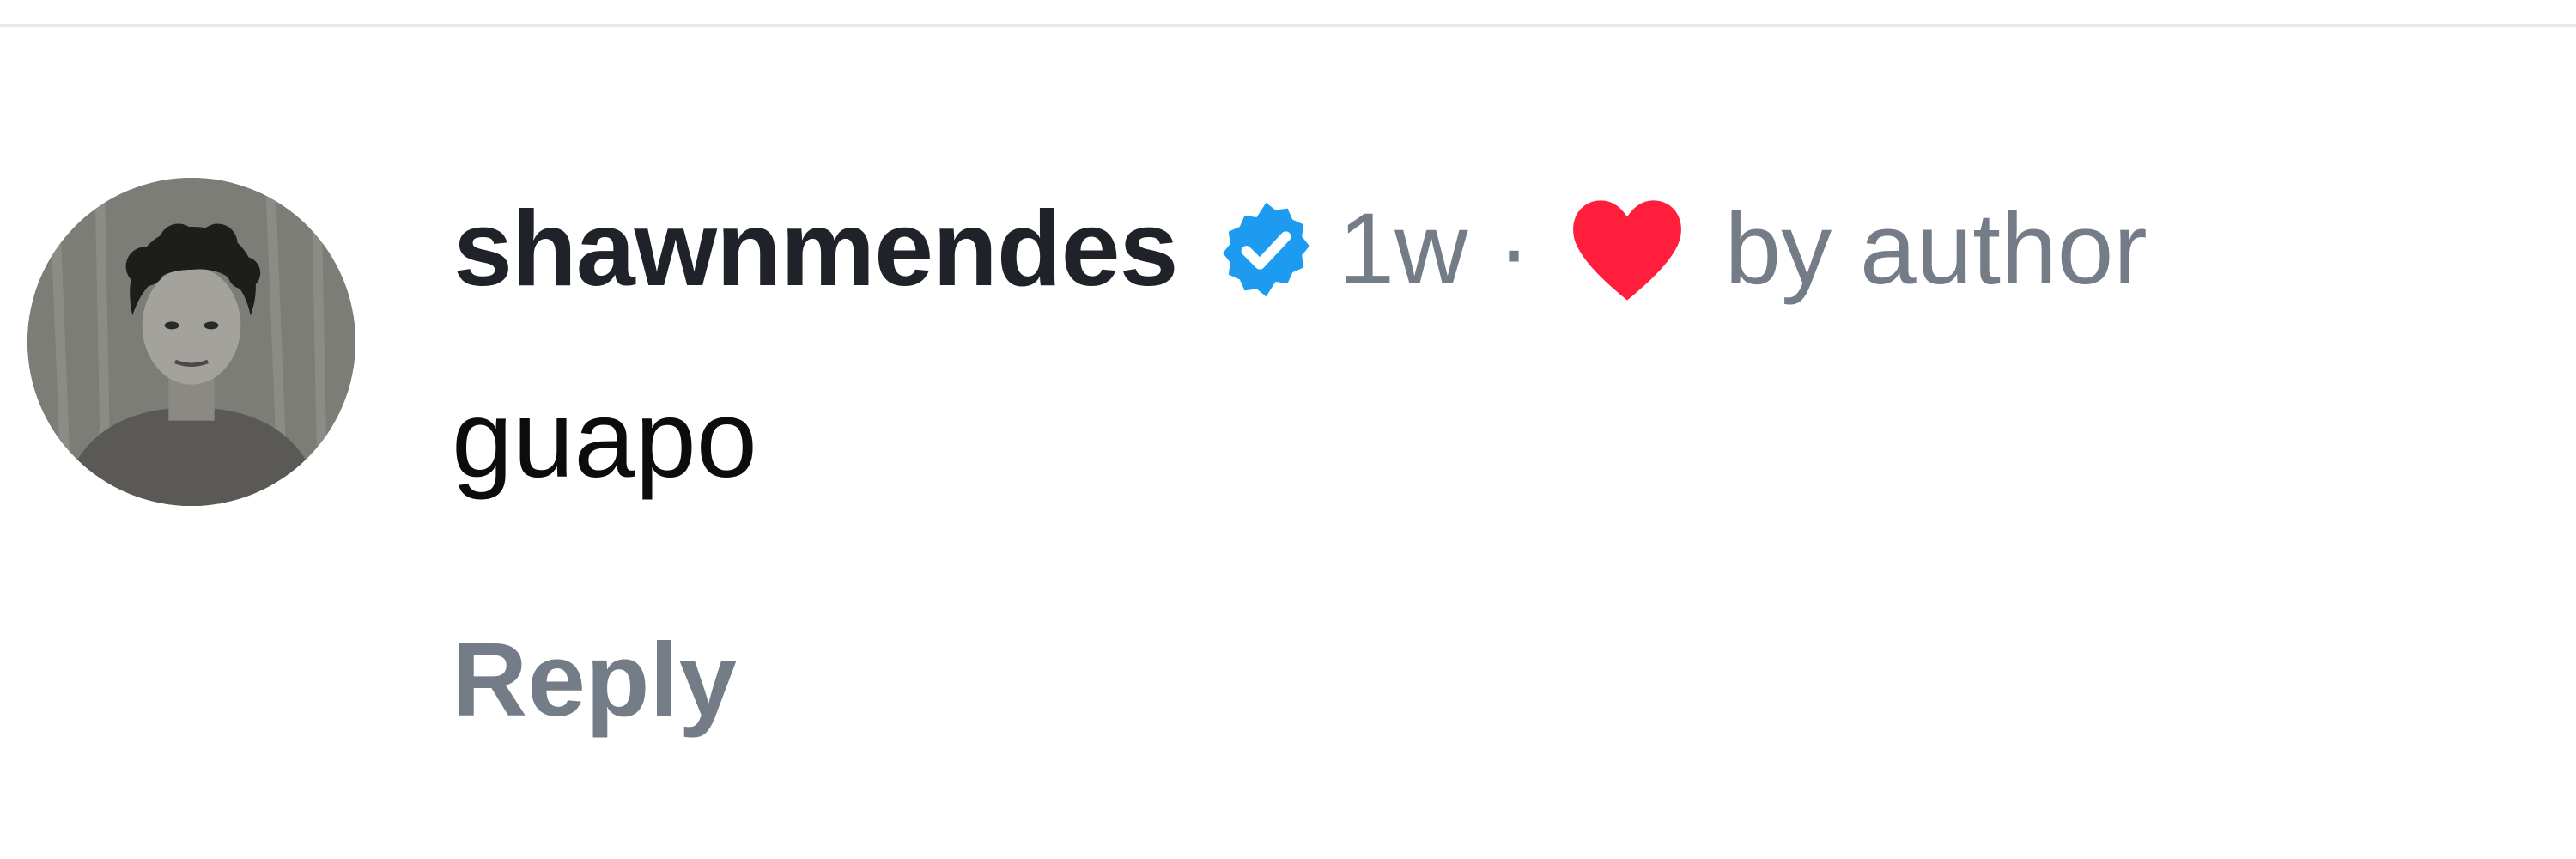 This screenshot has height=859, width=2576. What do you see at coordinates (1403, 249) in the screenshot?
I see `comment-timestamp: 1w` at bounding box center [1403, 249].